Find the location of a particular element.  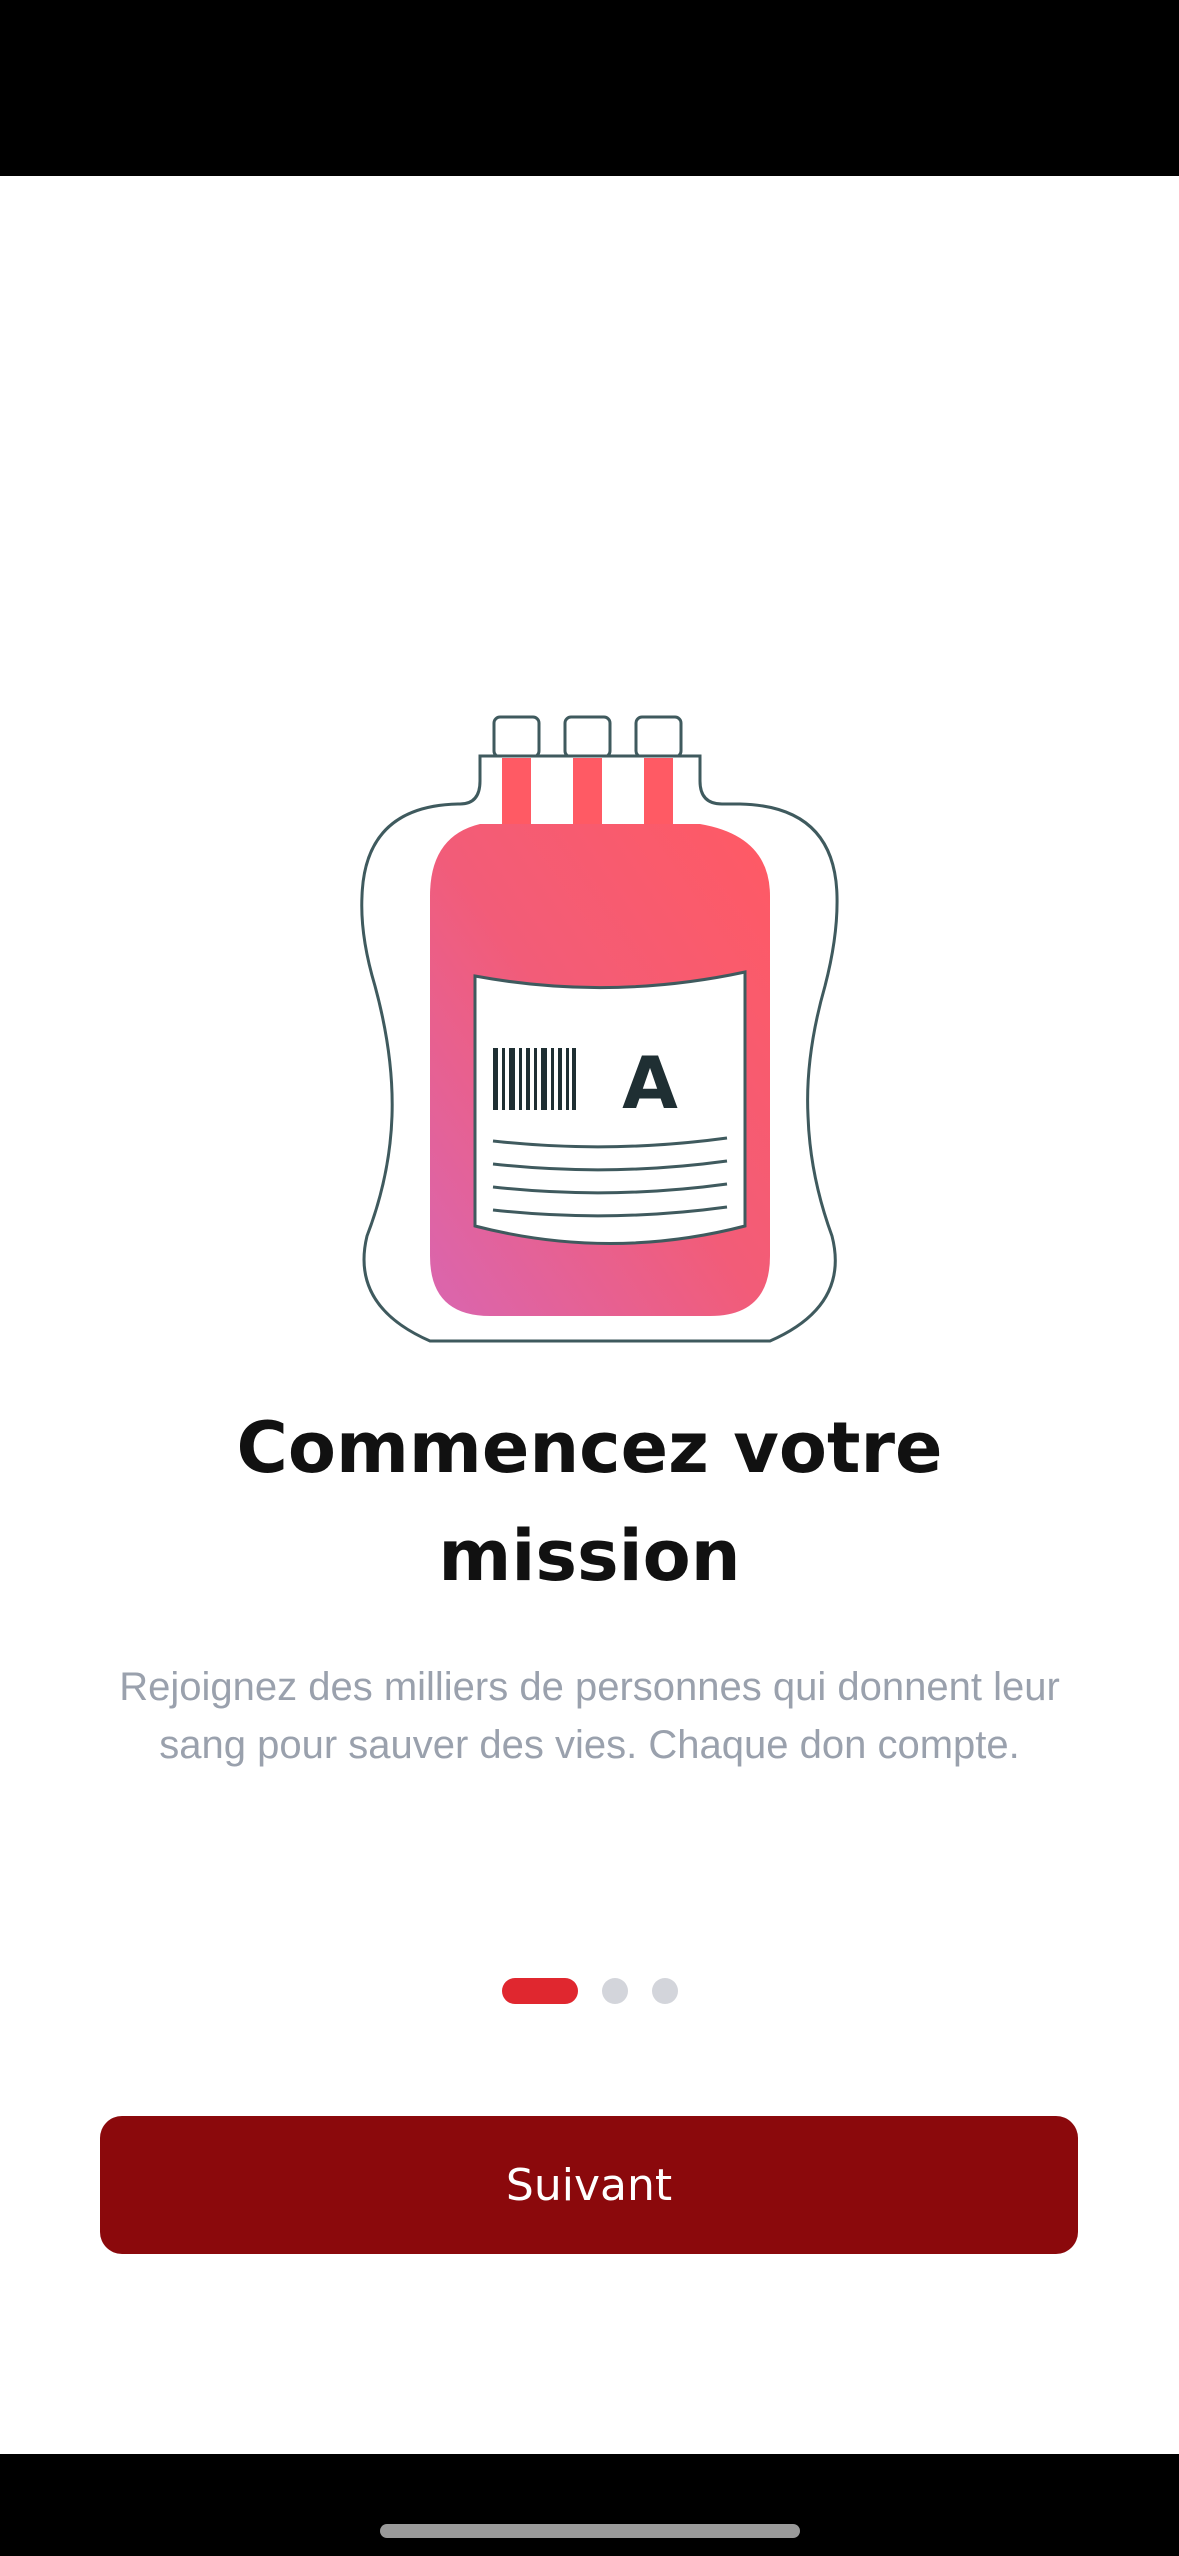

home-indicator is located at coordinates (590, 2531).